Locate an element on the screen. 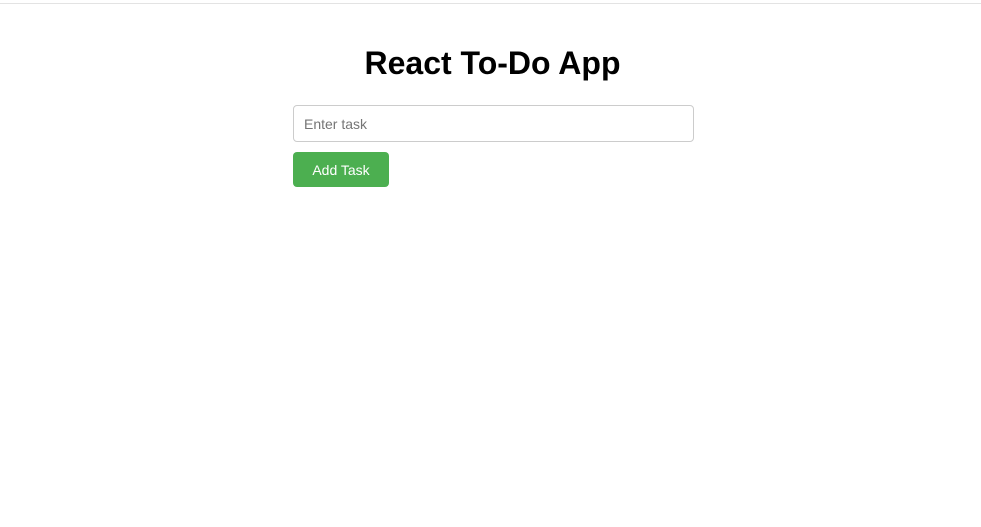 Image resolution: width=981 pixels, height=527 pixels. page-title: React To-Do App is located at coordinates (492, 63).